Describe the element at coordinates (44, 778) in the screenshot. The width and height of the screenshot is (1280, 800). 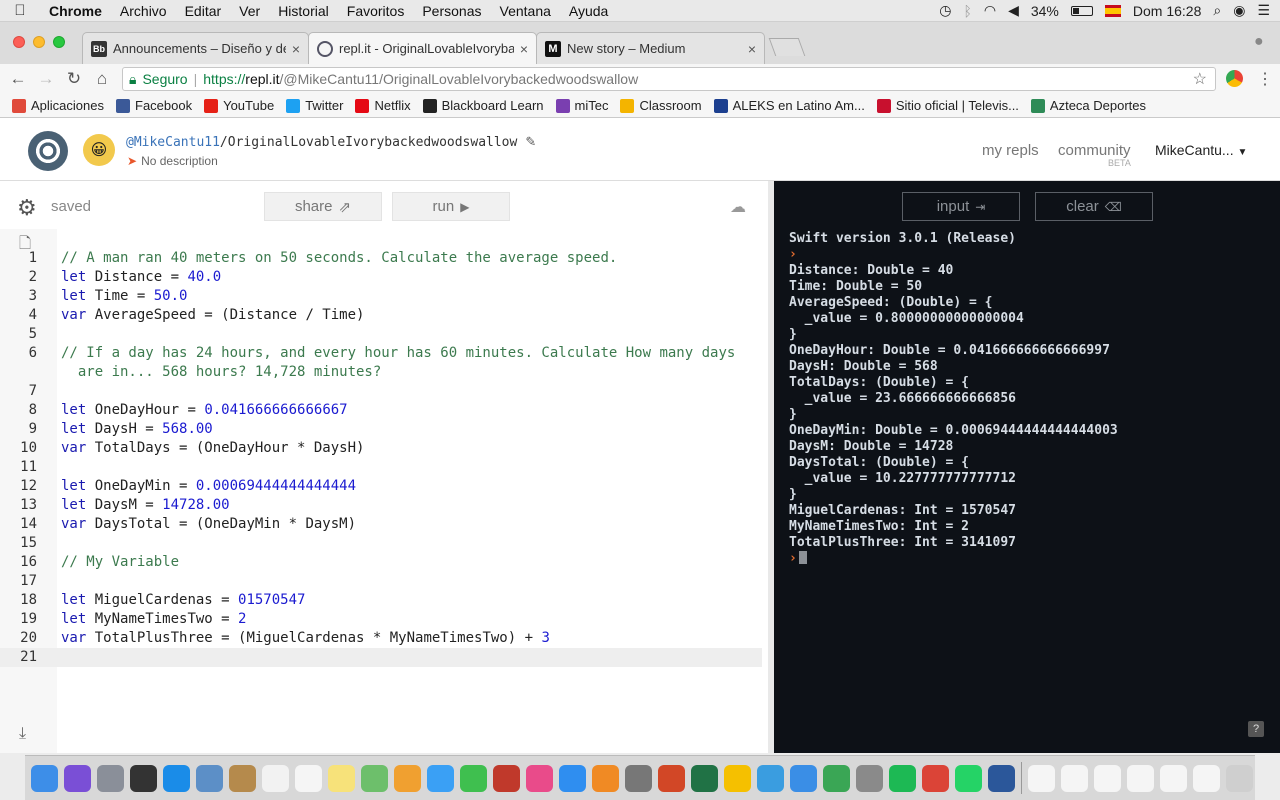
I see `finder-icon` at that location.